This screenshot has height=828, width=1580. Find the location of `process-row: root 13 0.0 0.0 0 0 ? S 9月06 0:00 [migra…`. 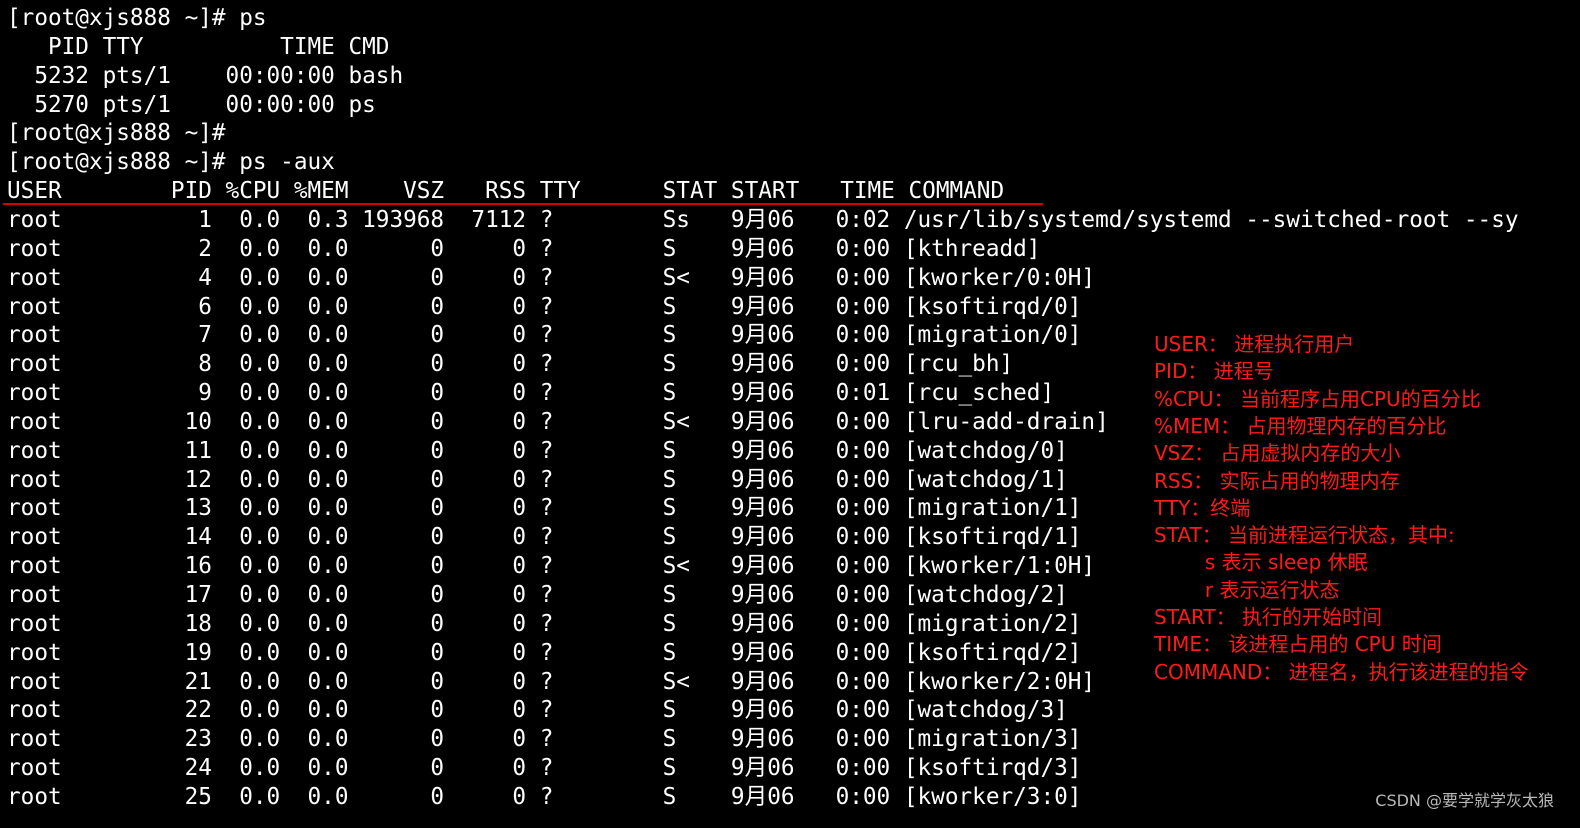

process-row: root 13 0.0 0.0 0 0 ? S 9月06 0:00 [migra… is located at coordinates (544, 508).